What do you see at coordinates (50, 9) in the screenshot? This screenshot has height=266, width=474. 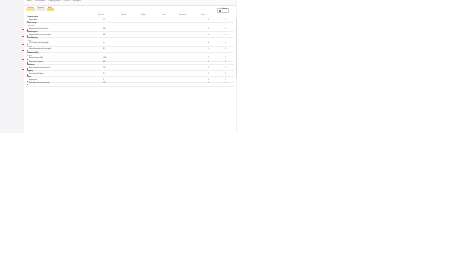 I see `chip-alerts: Alerts` at bounding box center [50, 9].